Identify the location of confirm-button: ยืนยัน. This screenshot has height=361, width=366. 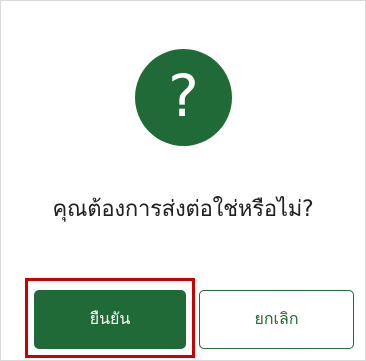
(110, 319).